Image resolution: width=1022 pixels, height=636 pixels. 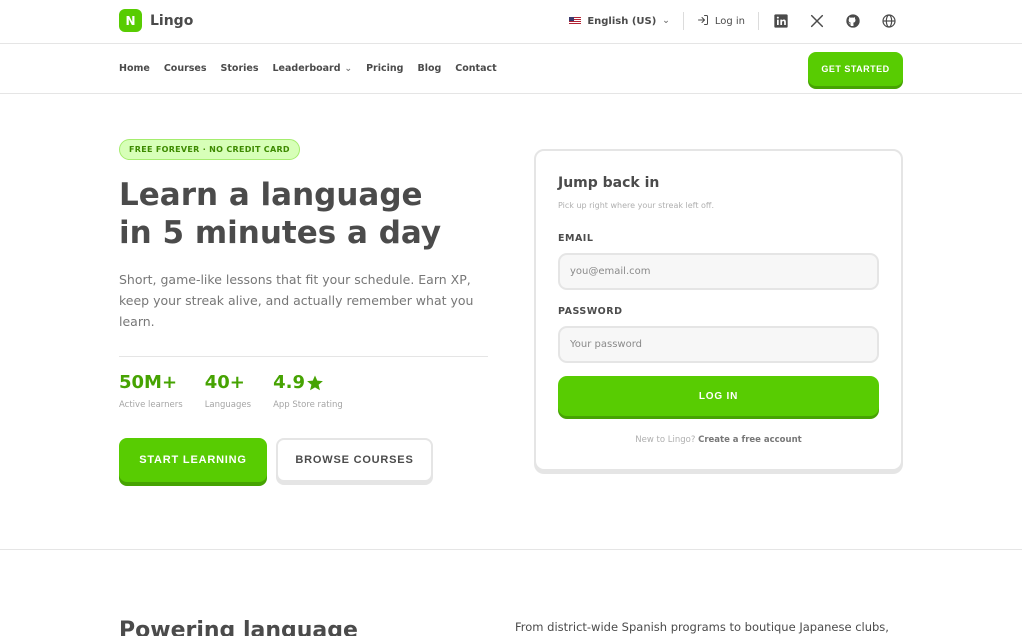 What do you see at coordinates (703, 21) in the screenshot?
I see `login-icon` at bounding box center [703, 21].